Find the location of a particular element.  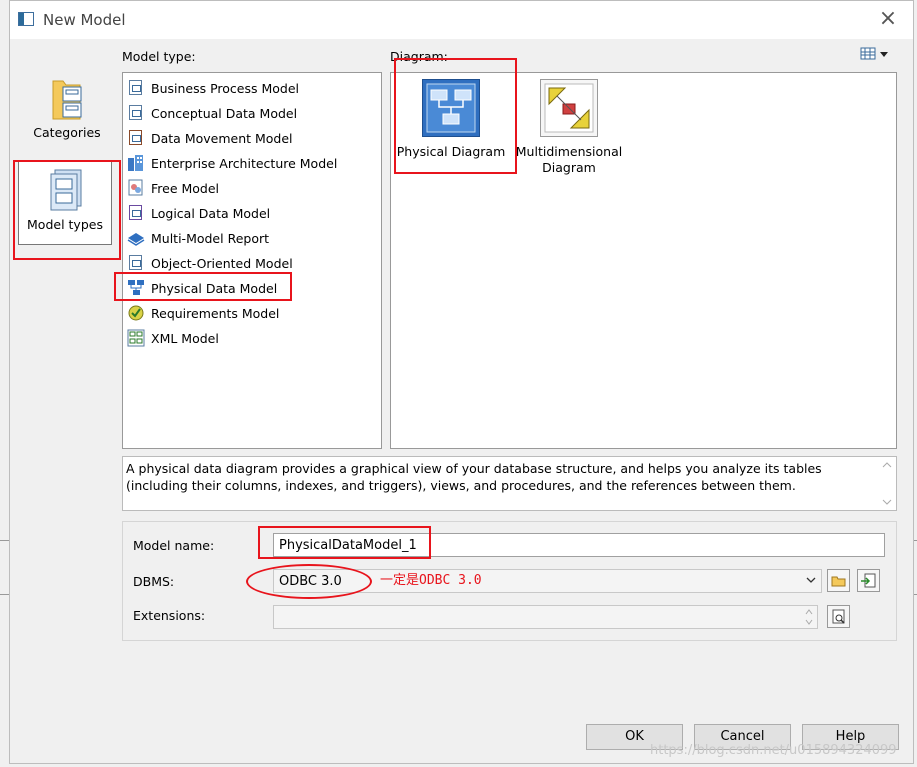

logical-data-icon is located at coordinates (136, 213).